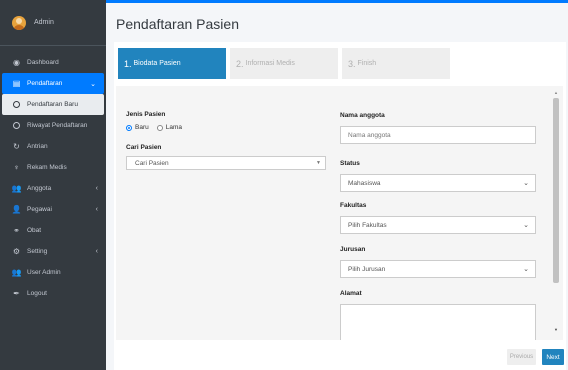 The image size is (568, 370). What do you see at coordinates (226, 163) in the screenshot?
I see `cari-pasien-select: Cari Pasien ▼` at bounding box center [226, 163].